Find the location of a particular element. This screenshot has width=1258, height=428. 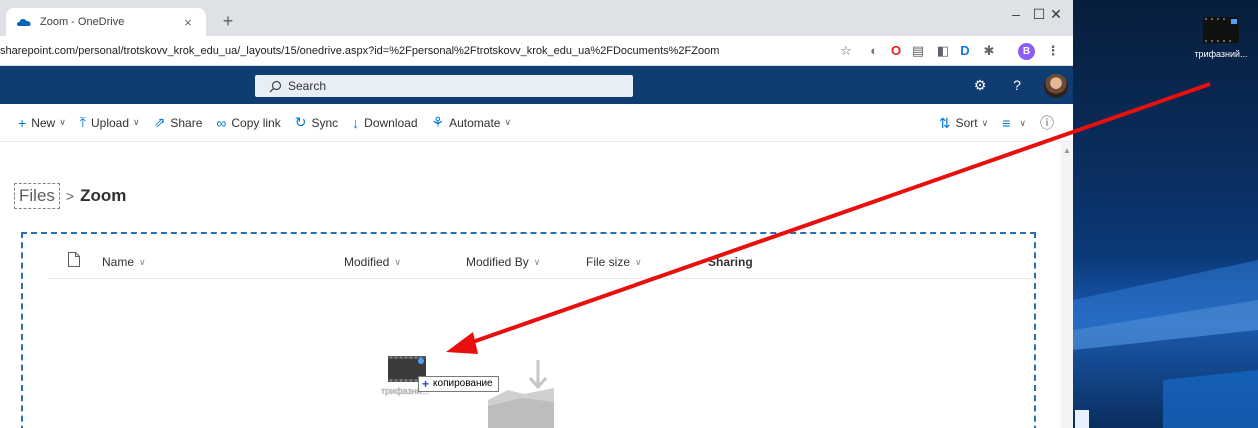

sort-button: ⇅ Sort ∨ is located at coordinates (963, 123).